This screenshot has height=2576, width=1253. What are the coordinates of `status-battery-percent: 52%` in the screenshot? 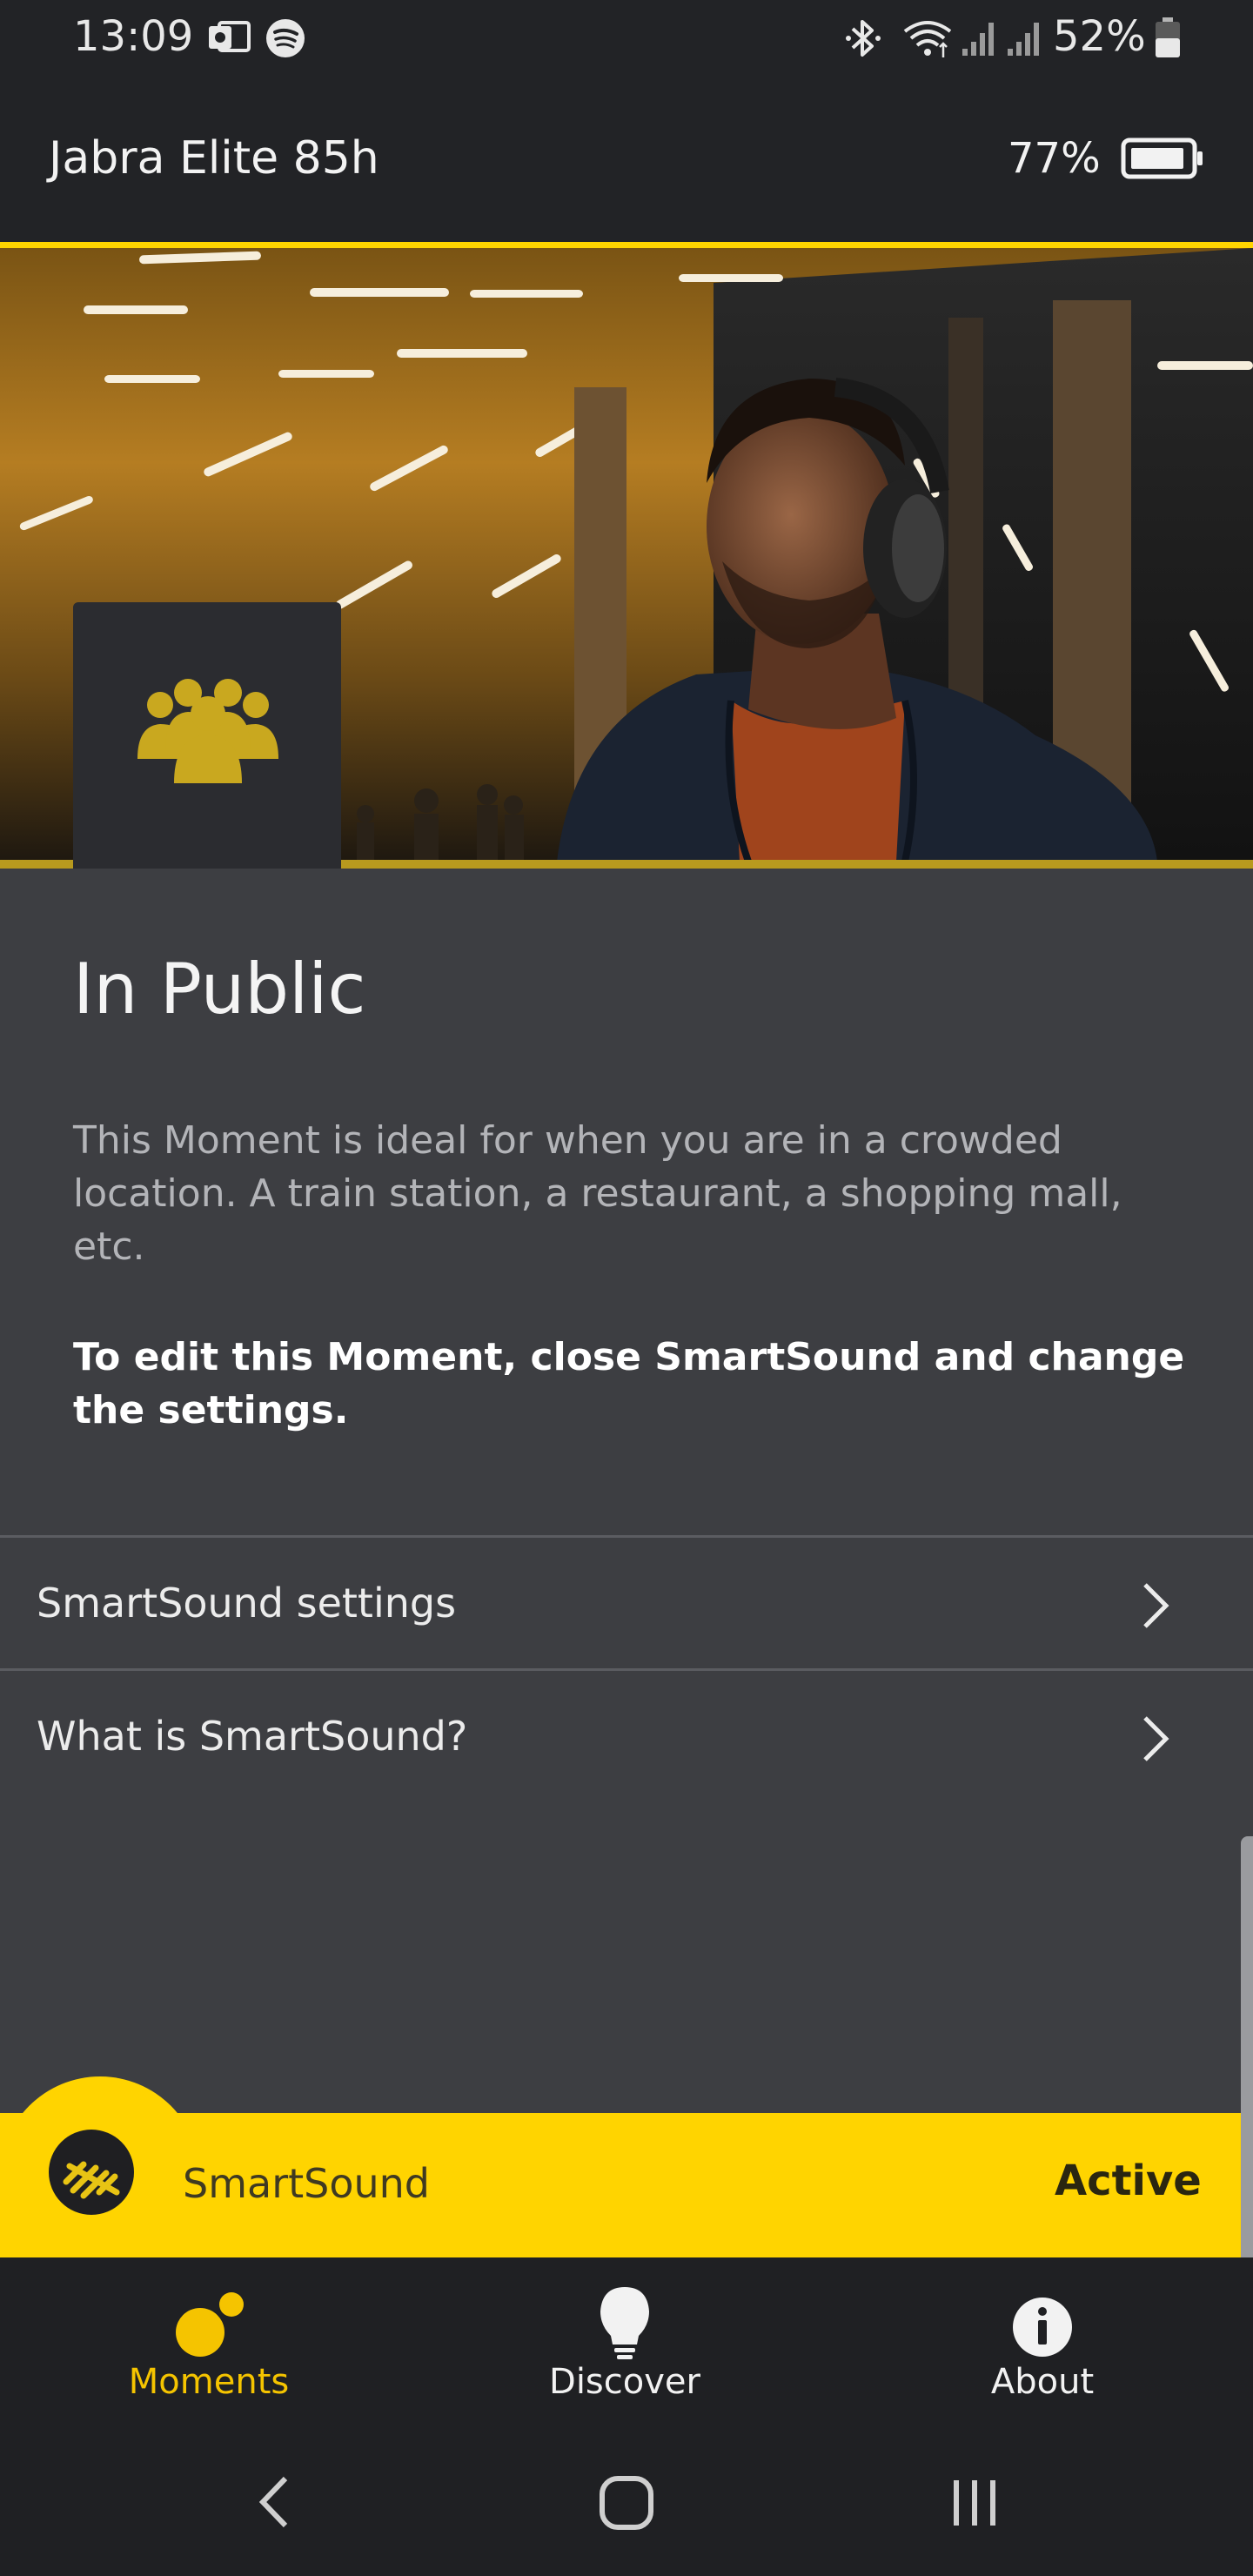 It's located at (1099, 37).